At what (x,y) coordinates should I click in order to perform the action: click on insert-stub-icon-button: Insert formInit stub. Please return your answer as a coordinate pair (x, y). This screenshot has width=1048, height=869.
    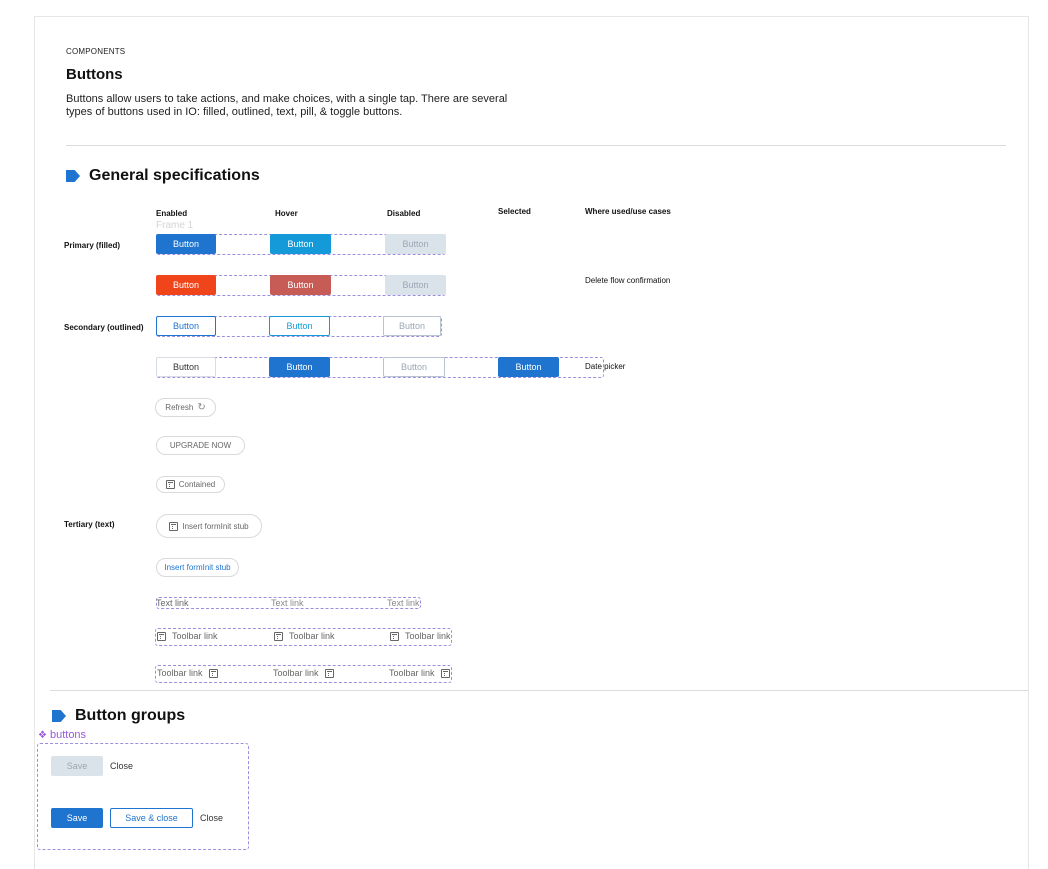
    Looking at the image, I should click on (209, 526).